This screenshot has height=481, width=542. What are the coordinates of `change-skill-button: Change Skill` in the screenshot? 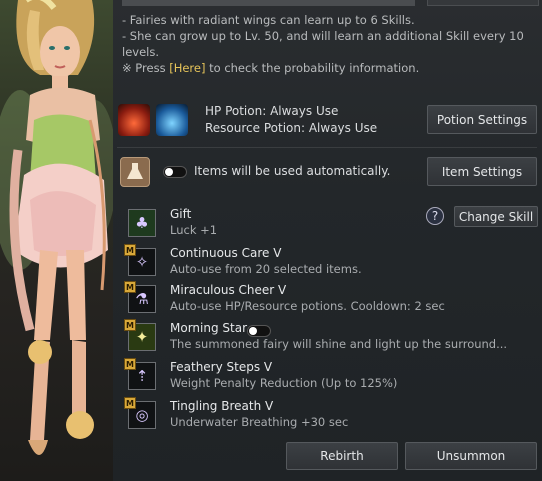 It's located at (496, 216).